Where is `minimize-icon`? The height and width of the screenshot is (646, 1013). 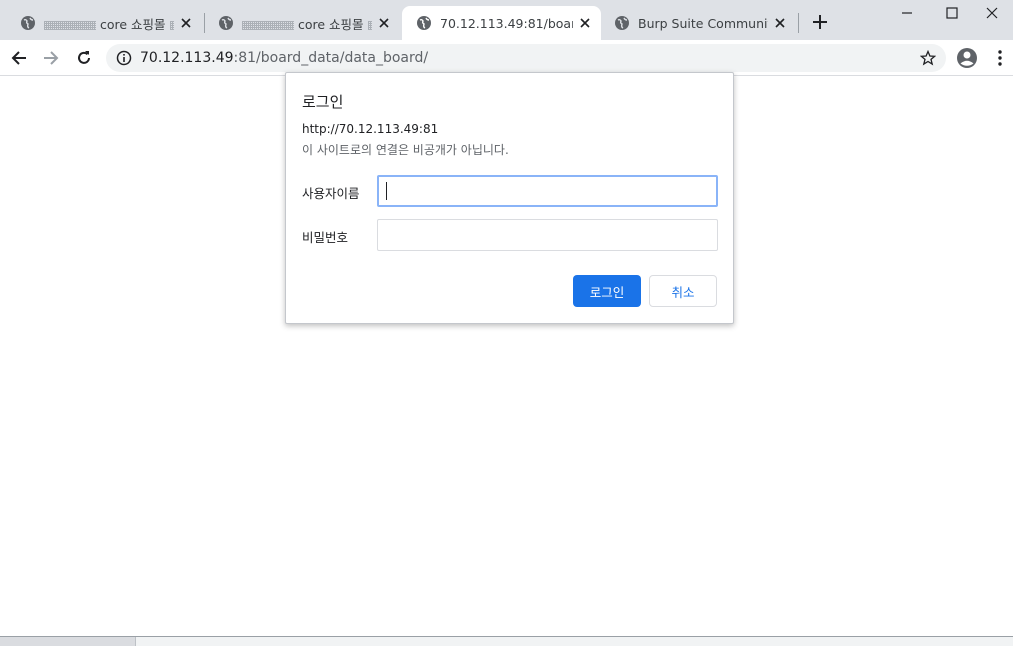
minimize-icon is located at coordinates (907, 13).